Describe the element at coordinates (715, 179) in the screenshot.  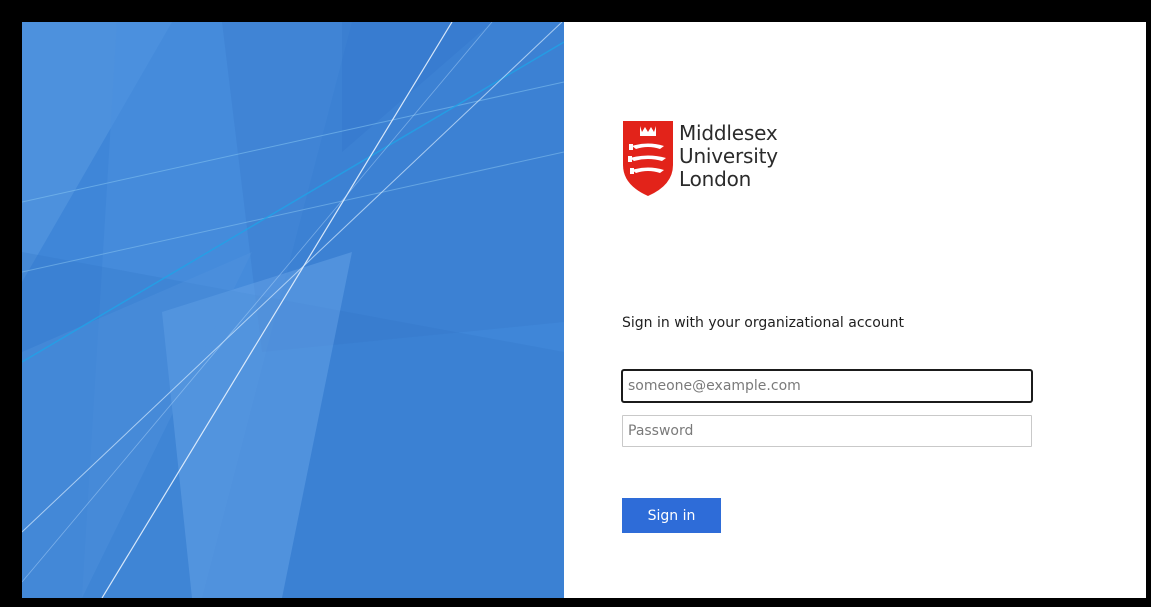
I see `university-name-line-3: London` at that location.